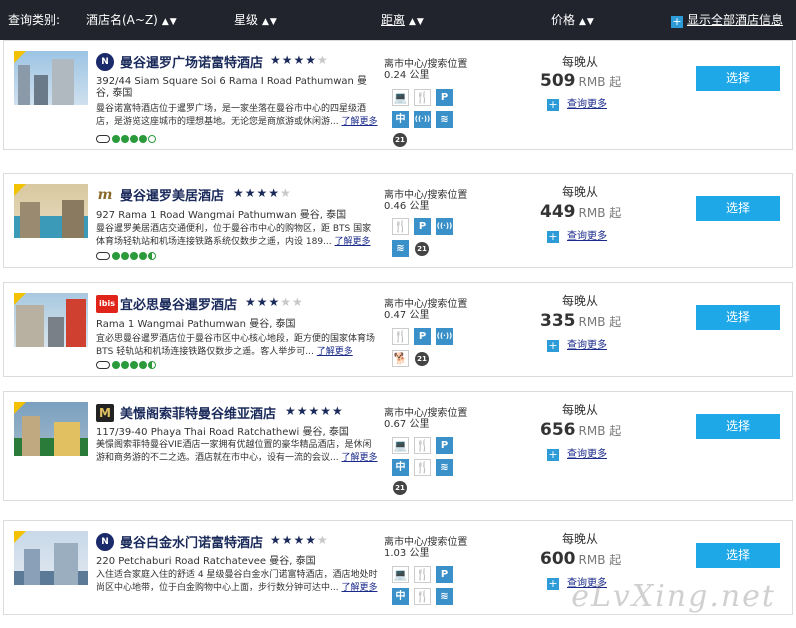  Describe the element at coordinates (105, 195) in the screenshot. I see `brand-logo: m` at that location.